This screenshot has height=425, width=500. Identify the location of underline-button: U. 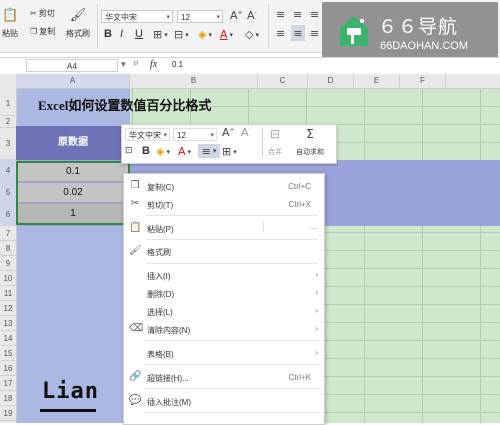
(139, 34).